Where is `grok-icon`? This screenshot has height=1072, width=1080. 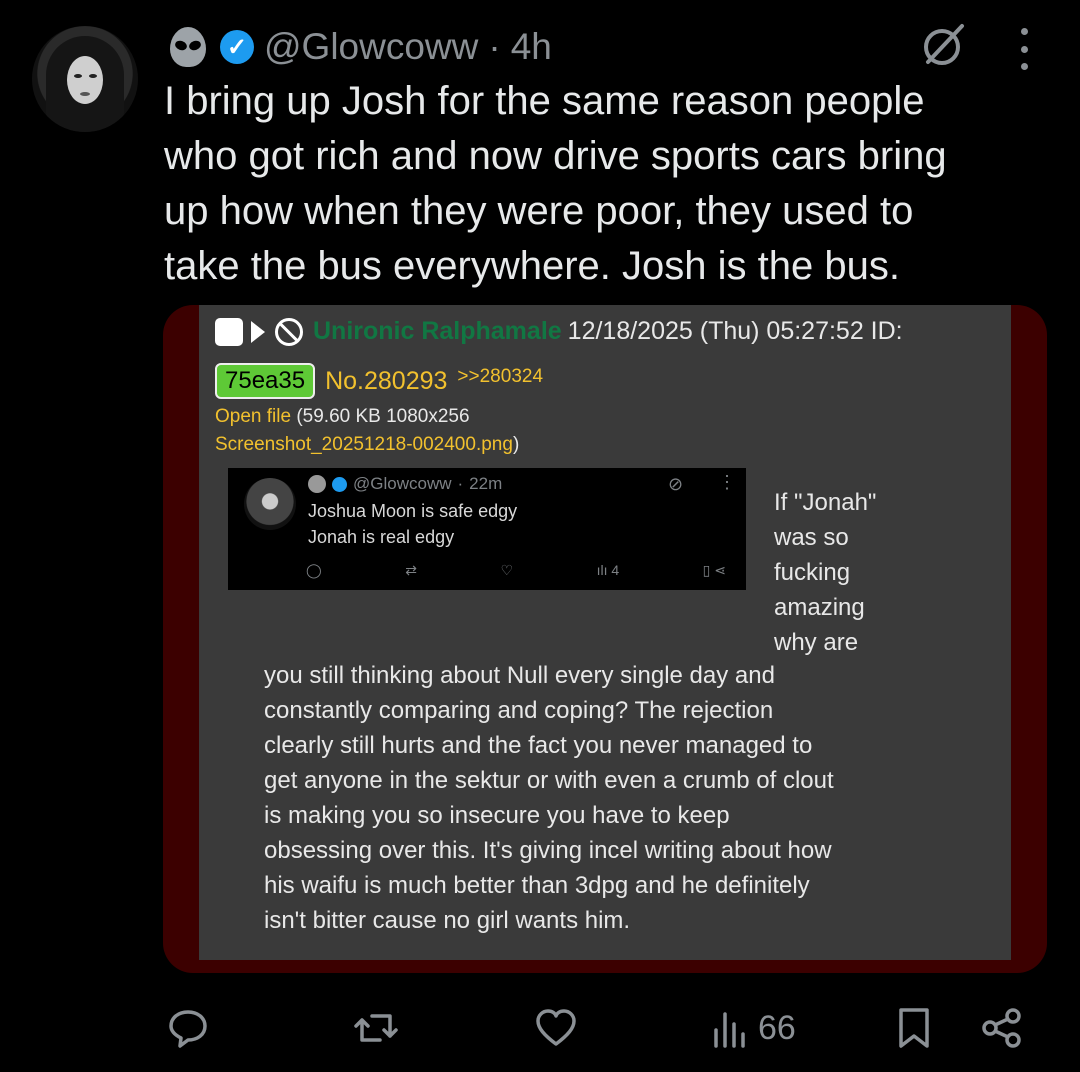
grok-icon is located at coordinates (943, 45).